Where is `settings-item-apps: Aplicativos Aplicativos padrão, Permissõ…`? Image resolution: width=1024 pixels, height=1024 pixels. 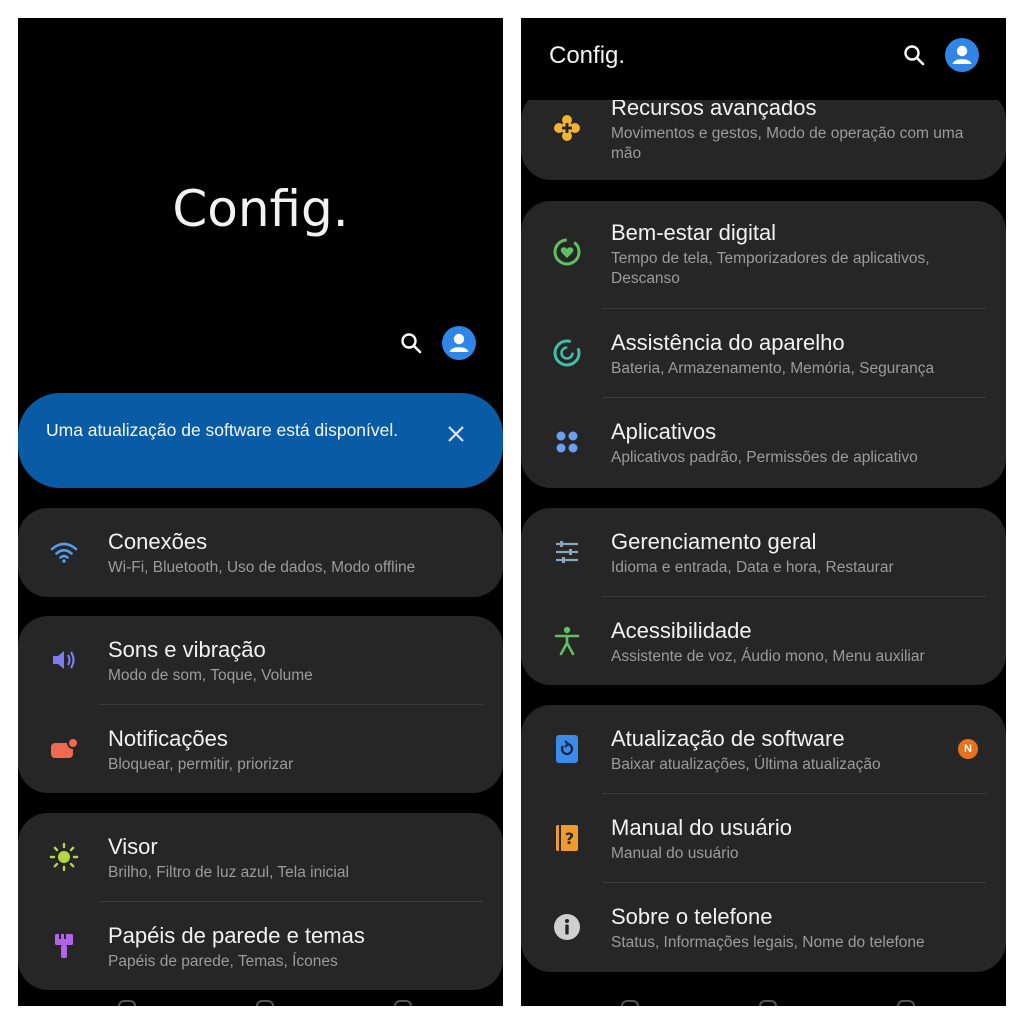
settings-item-apps: Aplicativos Aplicativos padrão, Permissõ… is located at coordinates (763, 442).